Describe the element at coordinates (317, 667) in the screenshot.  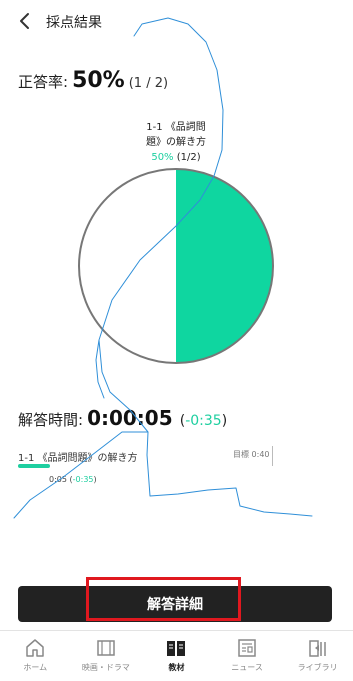
I see `tab-library-label: ライブラリ` at that location.